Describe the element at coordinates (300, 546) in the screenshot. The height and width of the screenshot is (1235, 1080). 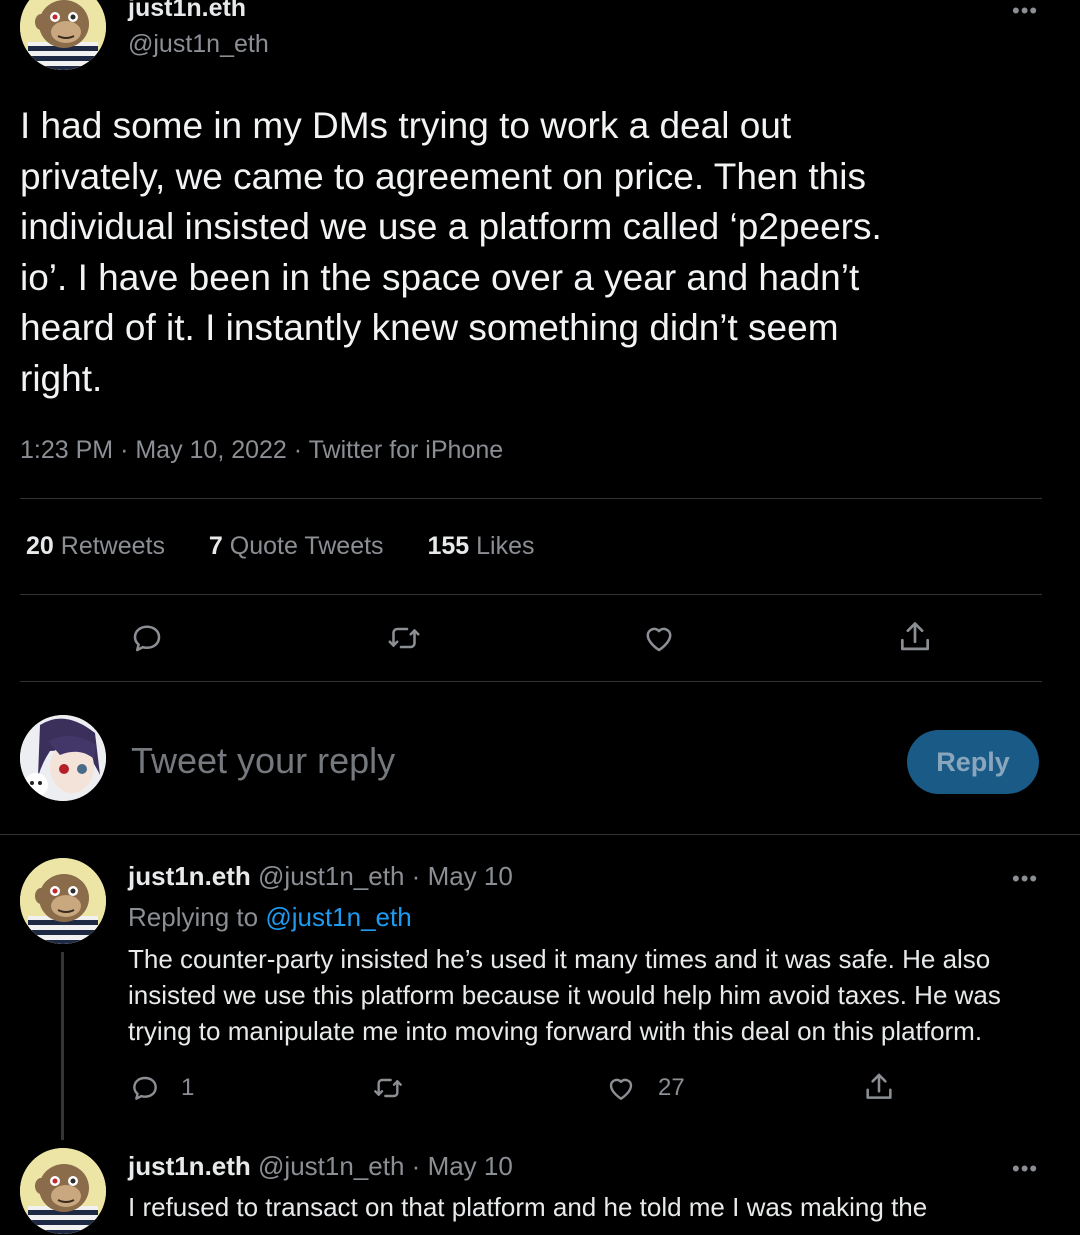
I see `quote-tweets-stat: 7 Quote Tweets` at that location.